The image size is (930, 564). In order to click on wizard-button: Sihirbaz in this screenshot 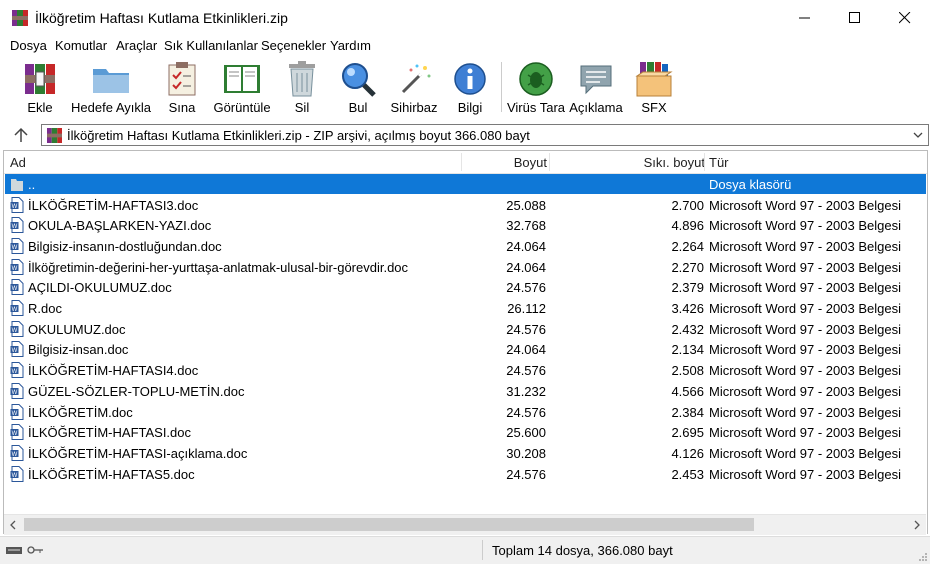, I will do `click(414, 89)`.